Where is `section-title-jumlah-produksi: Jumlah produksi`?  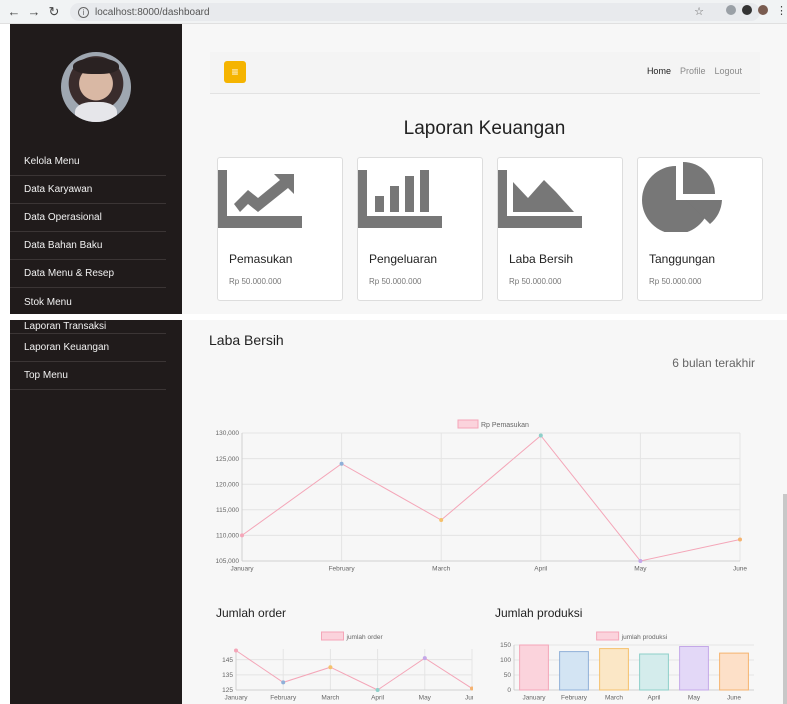
section-title-jumlah-produksi: Jumlah produksi is located at coordinates (539, 613).